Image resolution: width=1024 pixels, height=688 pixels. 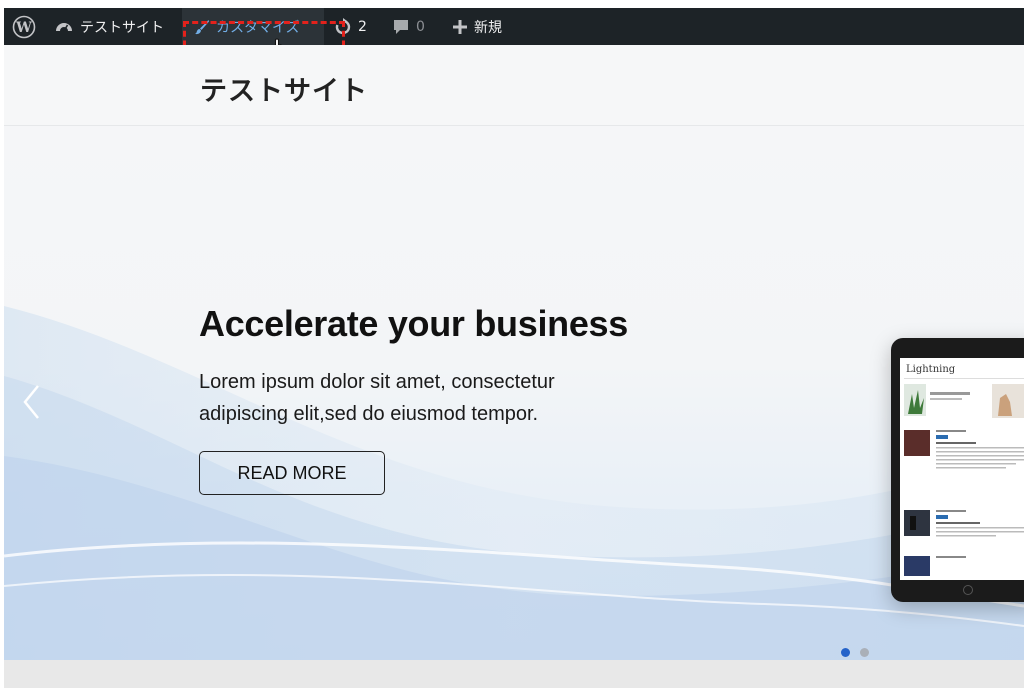 I want to click on read-more-button: READ MORE, so click(x=292, y=473).